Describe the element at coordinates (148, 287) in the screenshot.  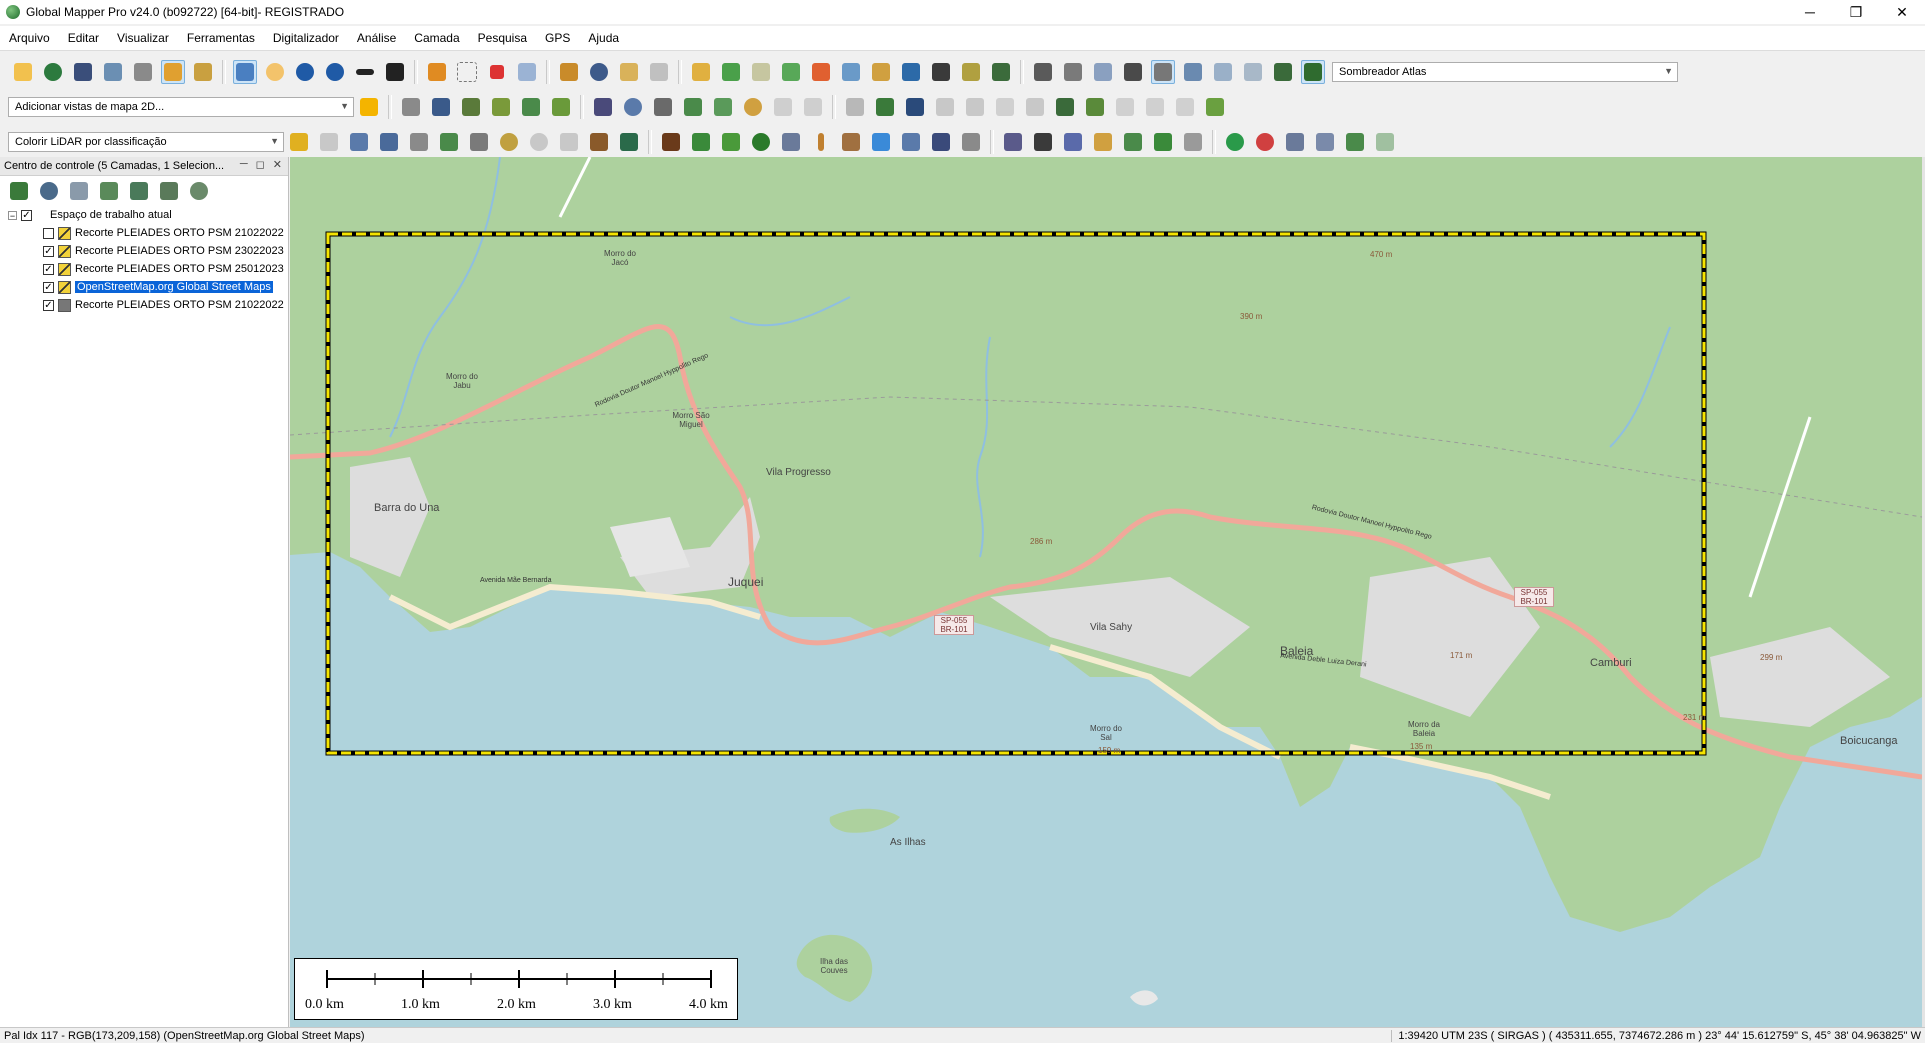
I see `layer-row-selected: ✓ OpenStreetMap.org Global Street Maps` at that location.